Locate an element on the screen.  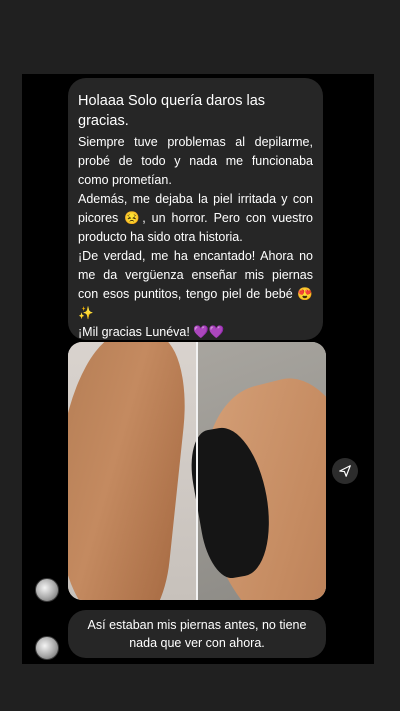
photo-right-panel is located at coordinates (251, 471).